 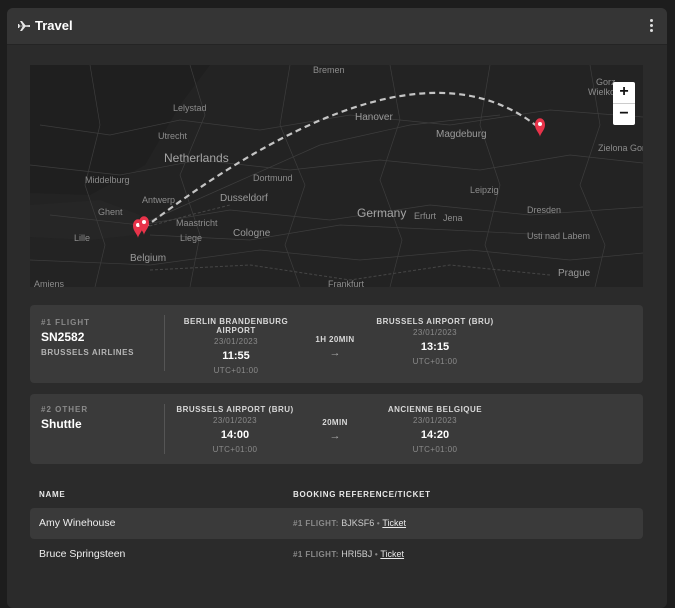 What do you see at coordinates (453, 218) in the screenshot?
I see `map-label: Jena` at bounding box center [453, 218].